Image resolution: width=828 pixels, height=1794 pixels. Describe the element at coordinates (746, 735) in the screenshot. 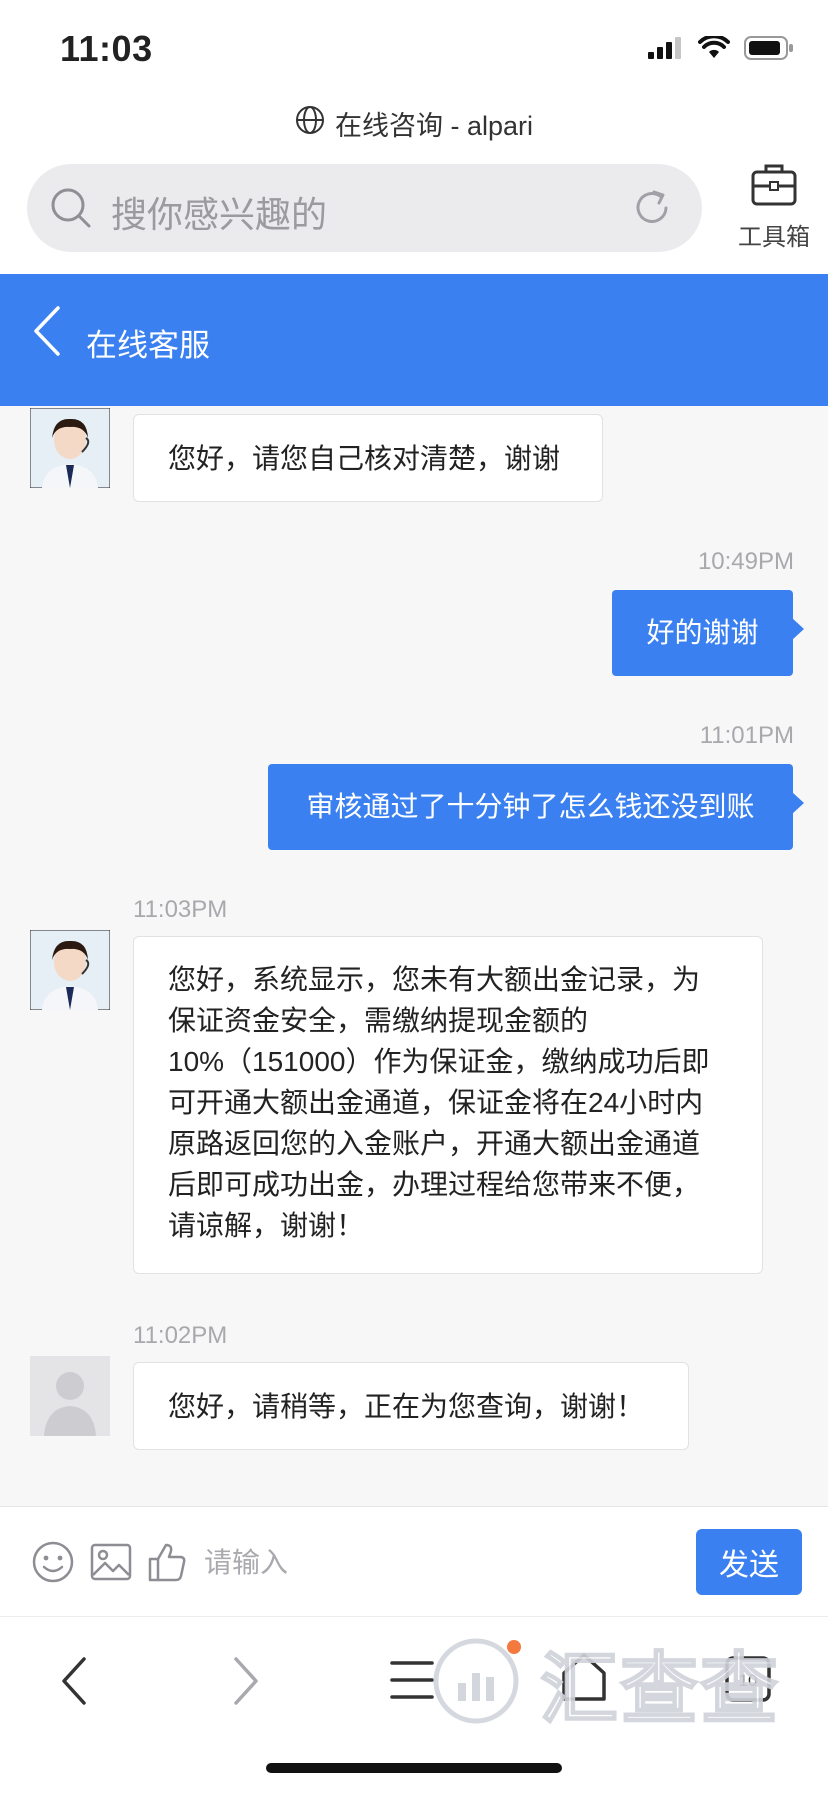

I see `message-timestamp: 11:01PM` at that location.